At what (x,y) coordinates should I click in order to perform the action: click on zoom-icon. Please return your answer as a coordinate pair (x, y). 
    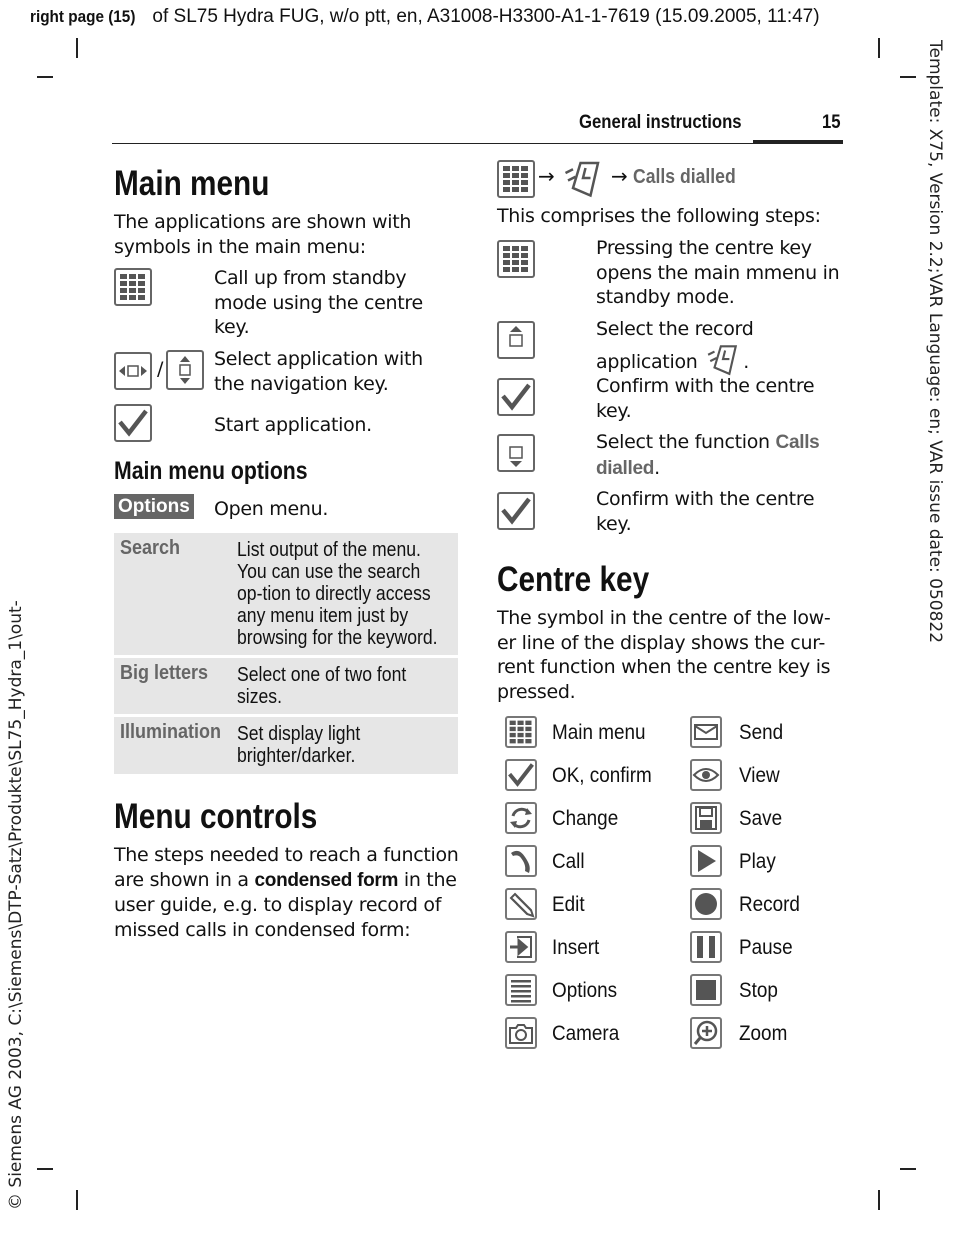
    Looking at the image, I should click on (706, 1033).